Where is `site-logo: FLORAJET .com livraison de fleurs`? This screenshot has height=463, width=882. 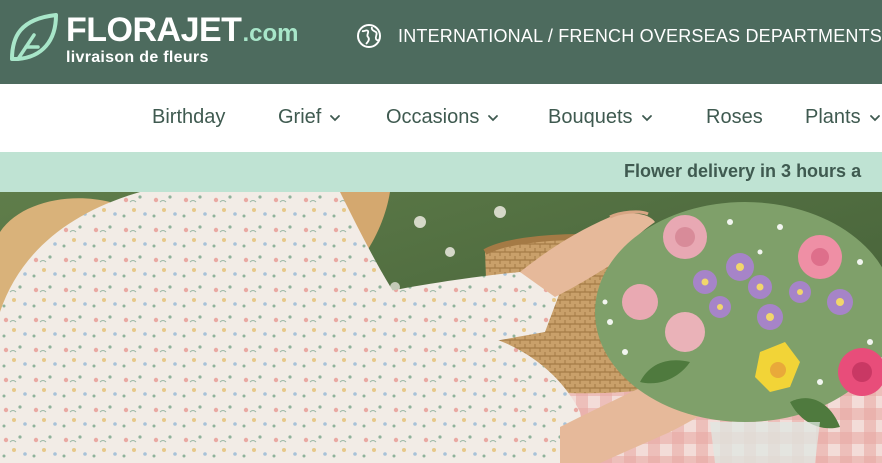 site-logo: FLORAJET .com livraison de fleurs is located at coordinates (154, 39).